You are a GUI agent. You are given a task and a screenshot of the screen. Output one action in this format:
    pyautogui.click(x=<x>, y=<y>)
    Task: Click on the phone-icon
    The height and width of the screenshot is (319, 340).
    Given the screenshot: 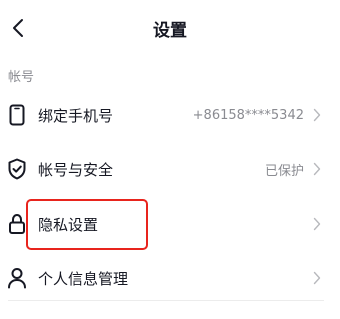 What is the action you would take?
    pyautogui.click(x=17, y=115)
    